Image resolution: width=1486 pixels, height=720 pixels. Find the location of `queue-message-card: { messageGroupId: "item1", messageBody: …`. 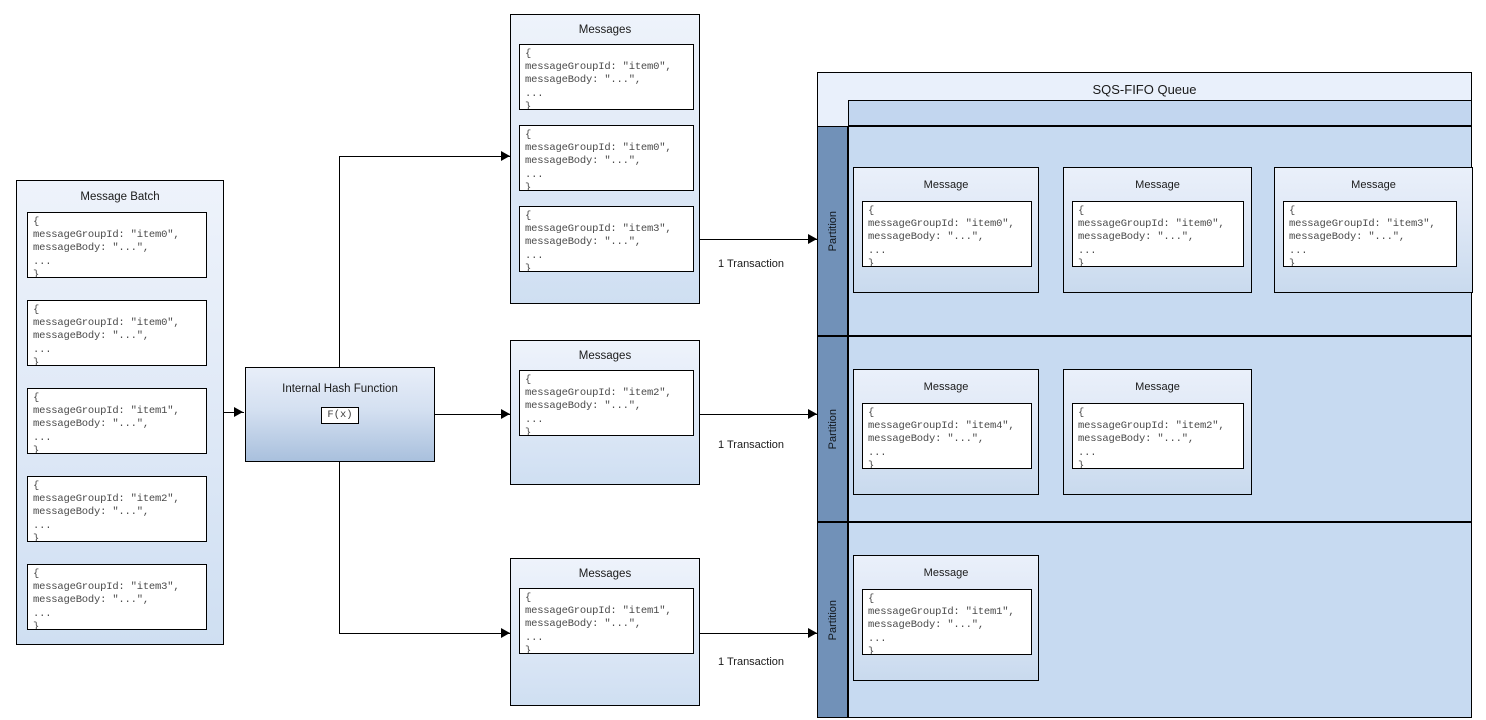

queue-message-card: { messageGroupId: "item1", messageBody: … is located at coordinates (947, 622).